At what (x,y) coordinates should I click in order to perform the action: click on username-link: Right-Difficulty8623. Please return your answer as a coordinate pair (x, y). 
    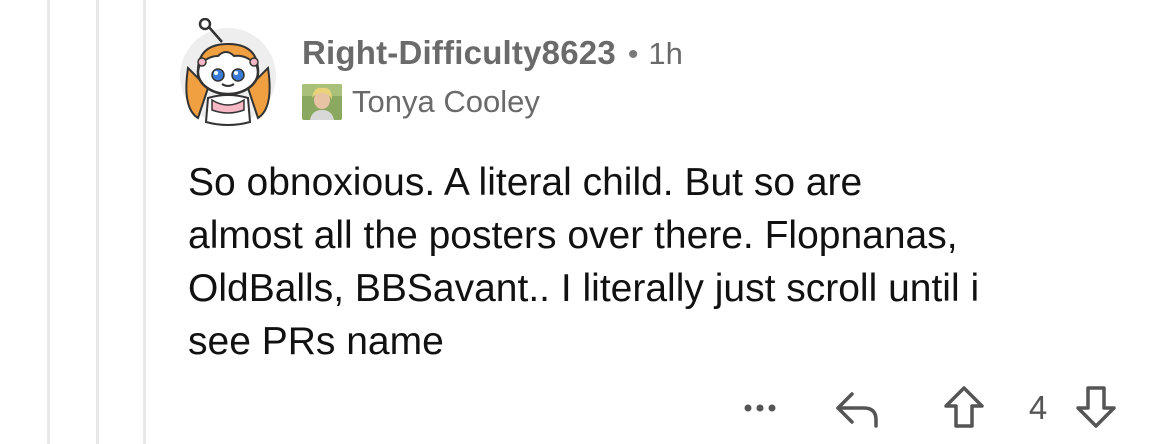
    Looking at the image, I should click on (459, 53).